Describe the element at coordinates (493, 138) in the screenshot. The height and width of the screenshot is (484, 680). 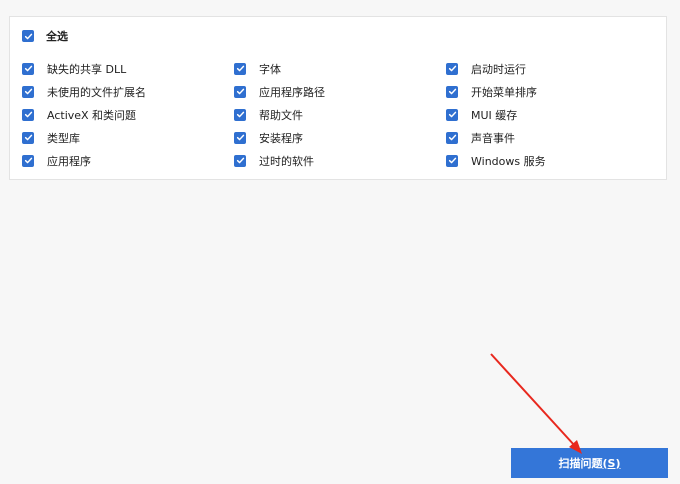
I see `option-label: 声音事件` at that location.